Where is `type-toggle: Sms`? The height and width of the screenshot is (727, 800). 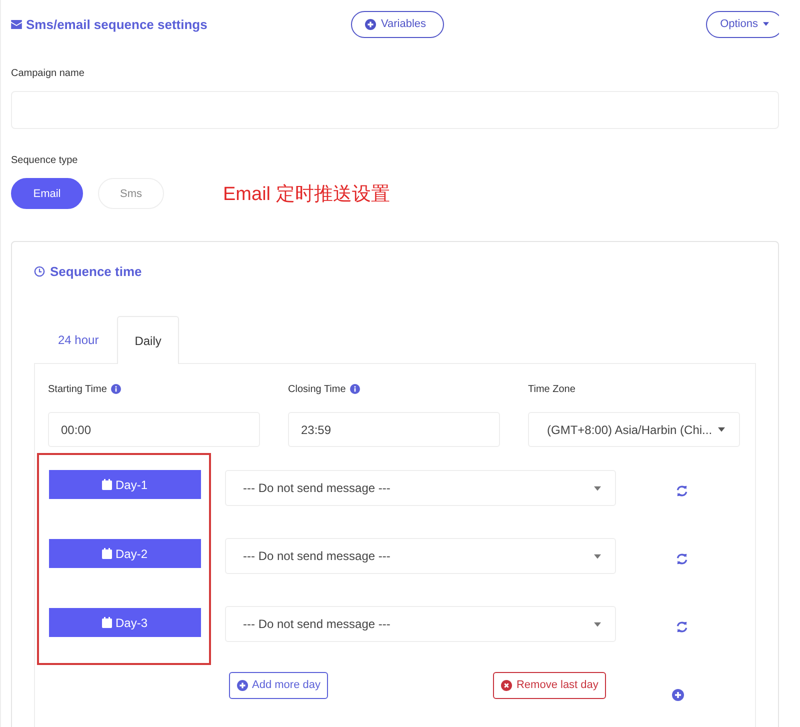
type-toggle: Sms is located at coordinates (131, 193).